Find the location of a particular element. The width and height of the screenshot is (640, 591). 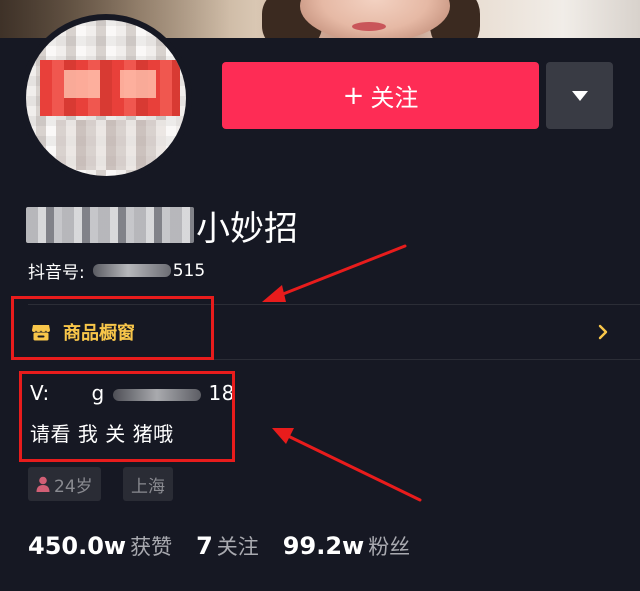

annotation-arrowhead-shop is located at coordinates (274, 293).